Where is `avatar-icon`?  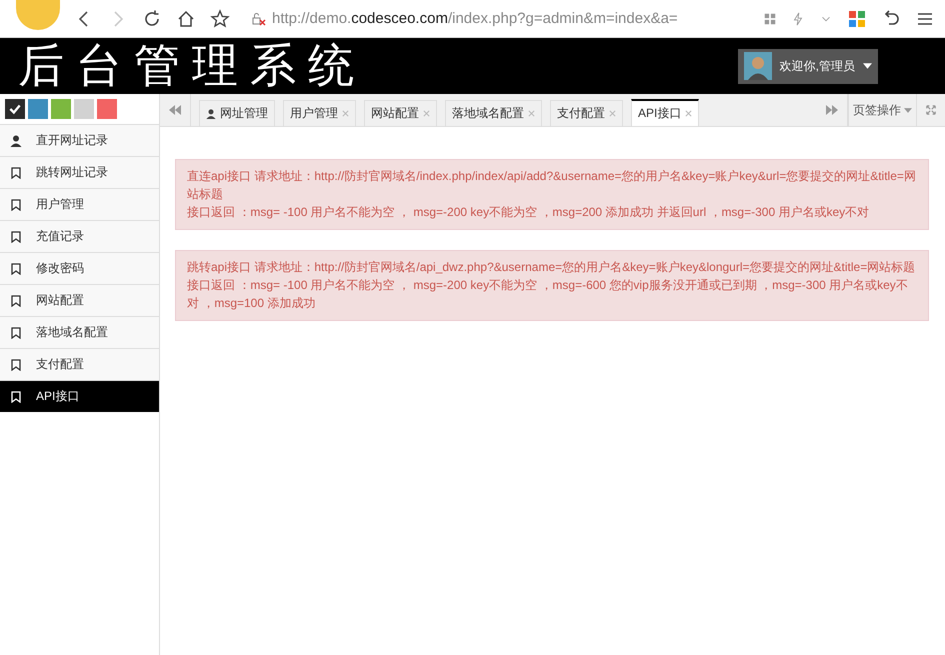 avatar-icon is located at coordinates (758, 66).